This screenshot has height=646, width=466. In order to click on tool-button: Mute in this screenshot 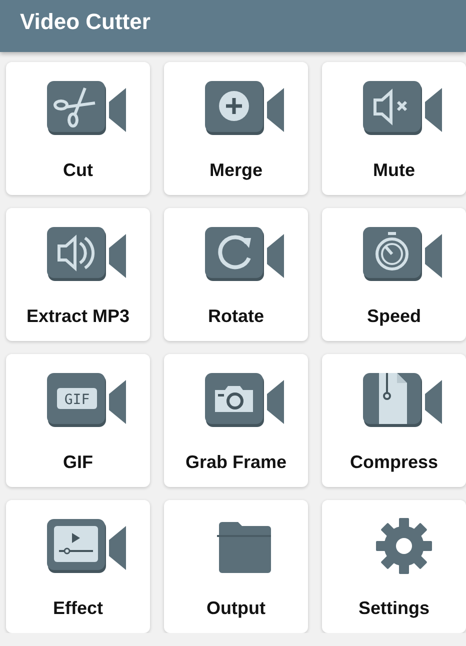, I will do `click(394, 128)`.